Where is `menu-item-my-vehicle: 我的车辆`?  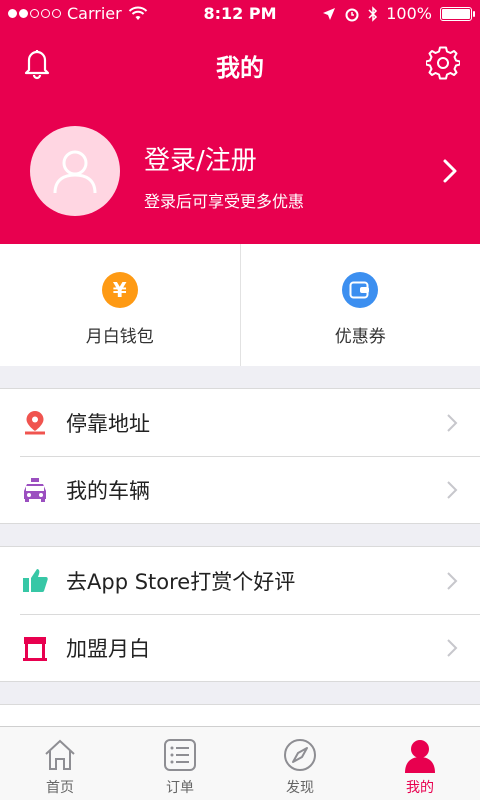 menu-item-my-vehicle: 我的车辆 is located at coordinates (240, 489).